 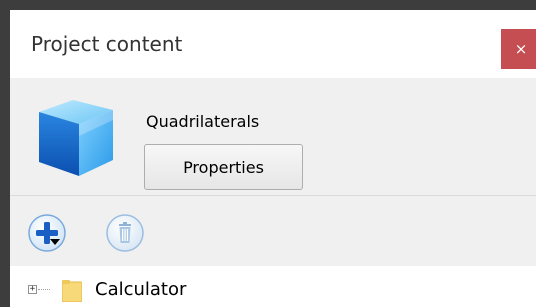 What do you see at coordinates (125, 233) in the screenshot?
I see `trash-icon` at bounding box center [125, 233].